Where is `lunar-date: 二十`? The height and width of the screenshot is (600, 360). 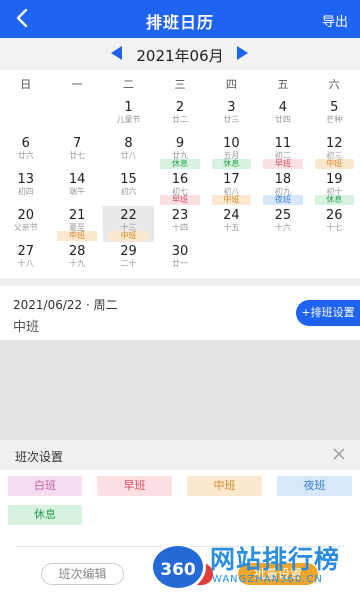 lunar-date: 二十 is located at coordinates (128, 263).